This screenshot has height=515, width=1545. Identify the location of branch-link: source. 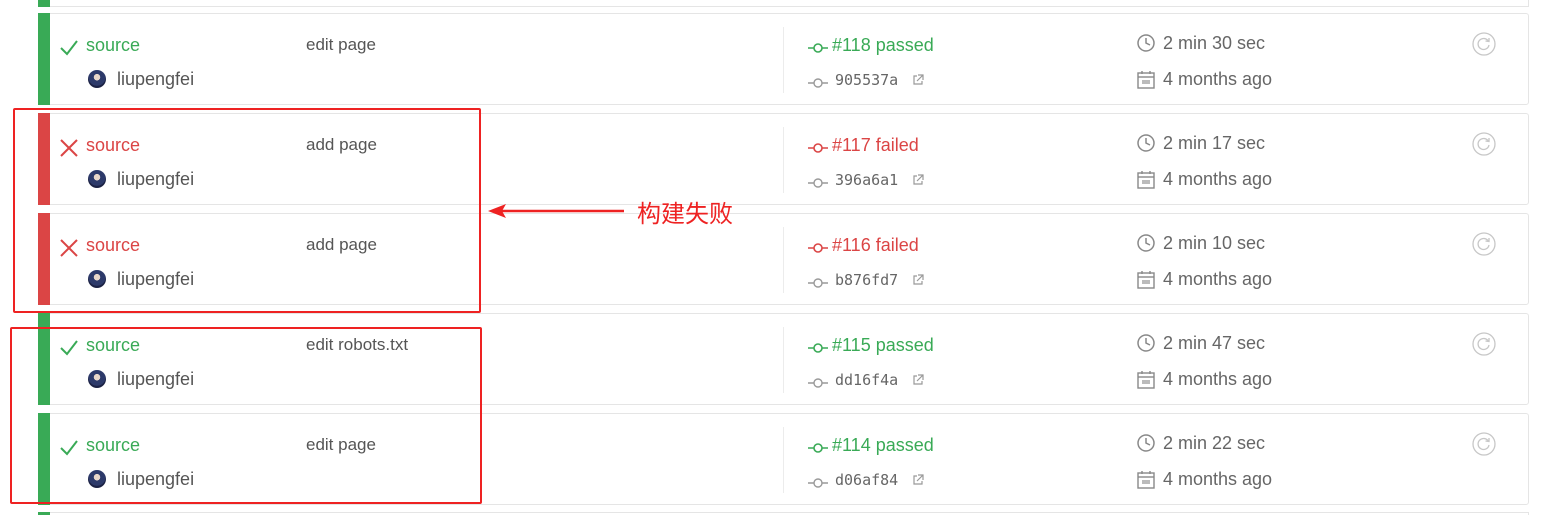
(113, 45).